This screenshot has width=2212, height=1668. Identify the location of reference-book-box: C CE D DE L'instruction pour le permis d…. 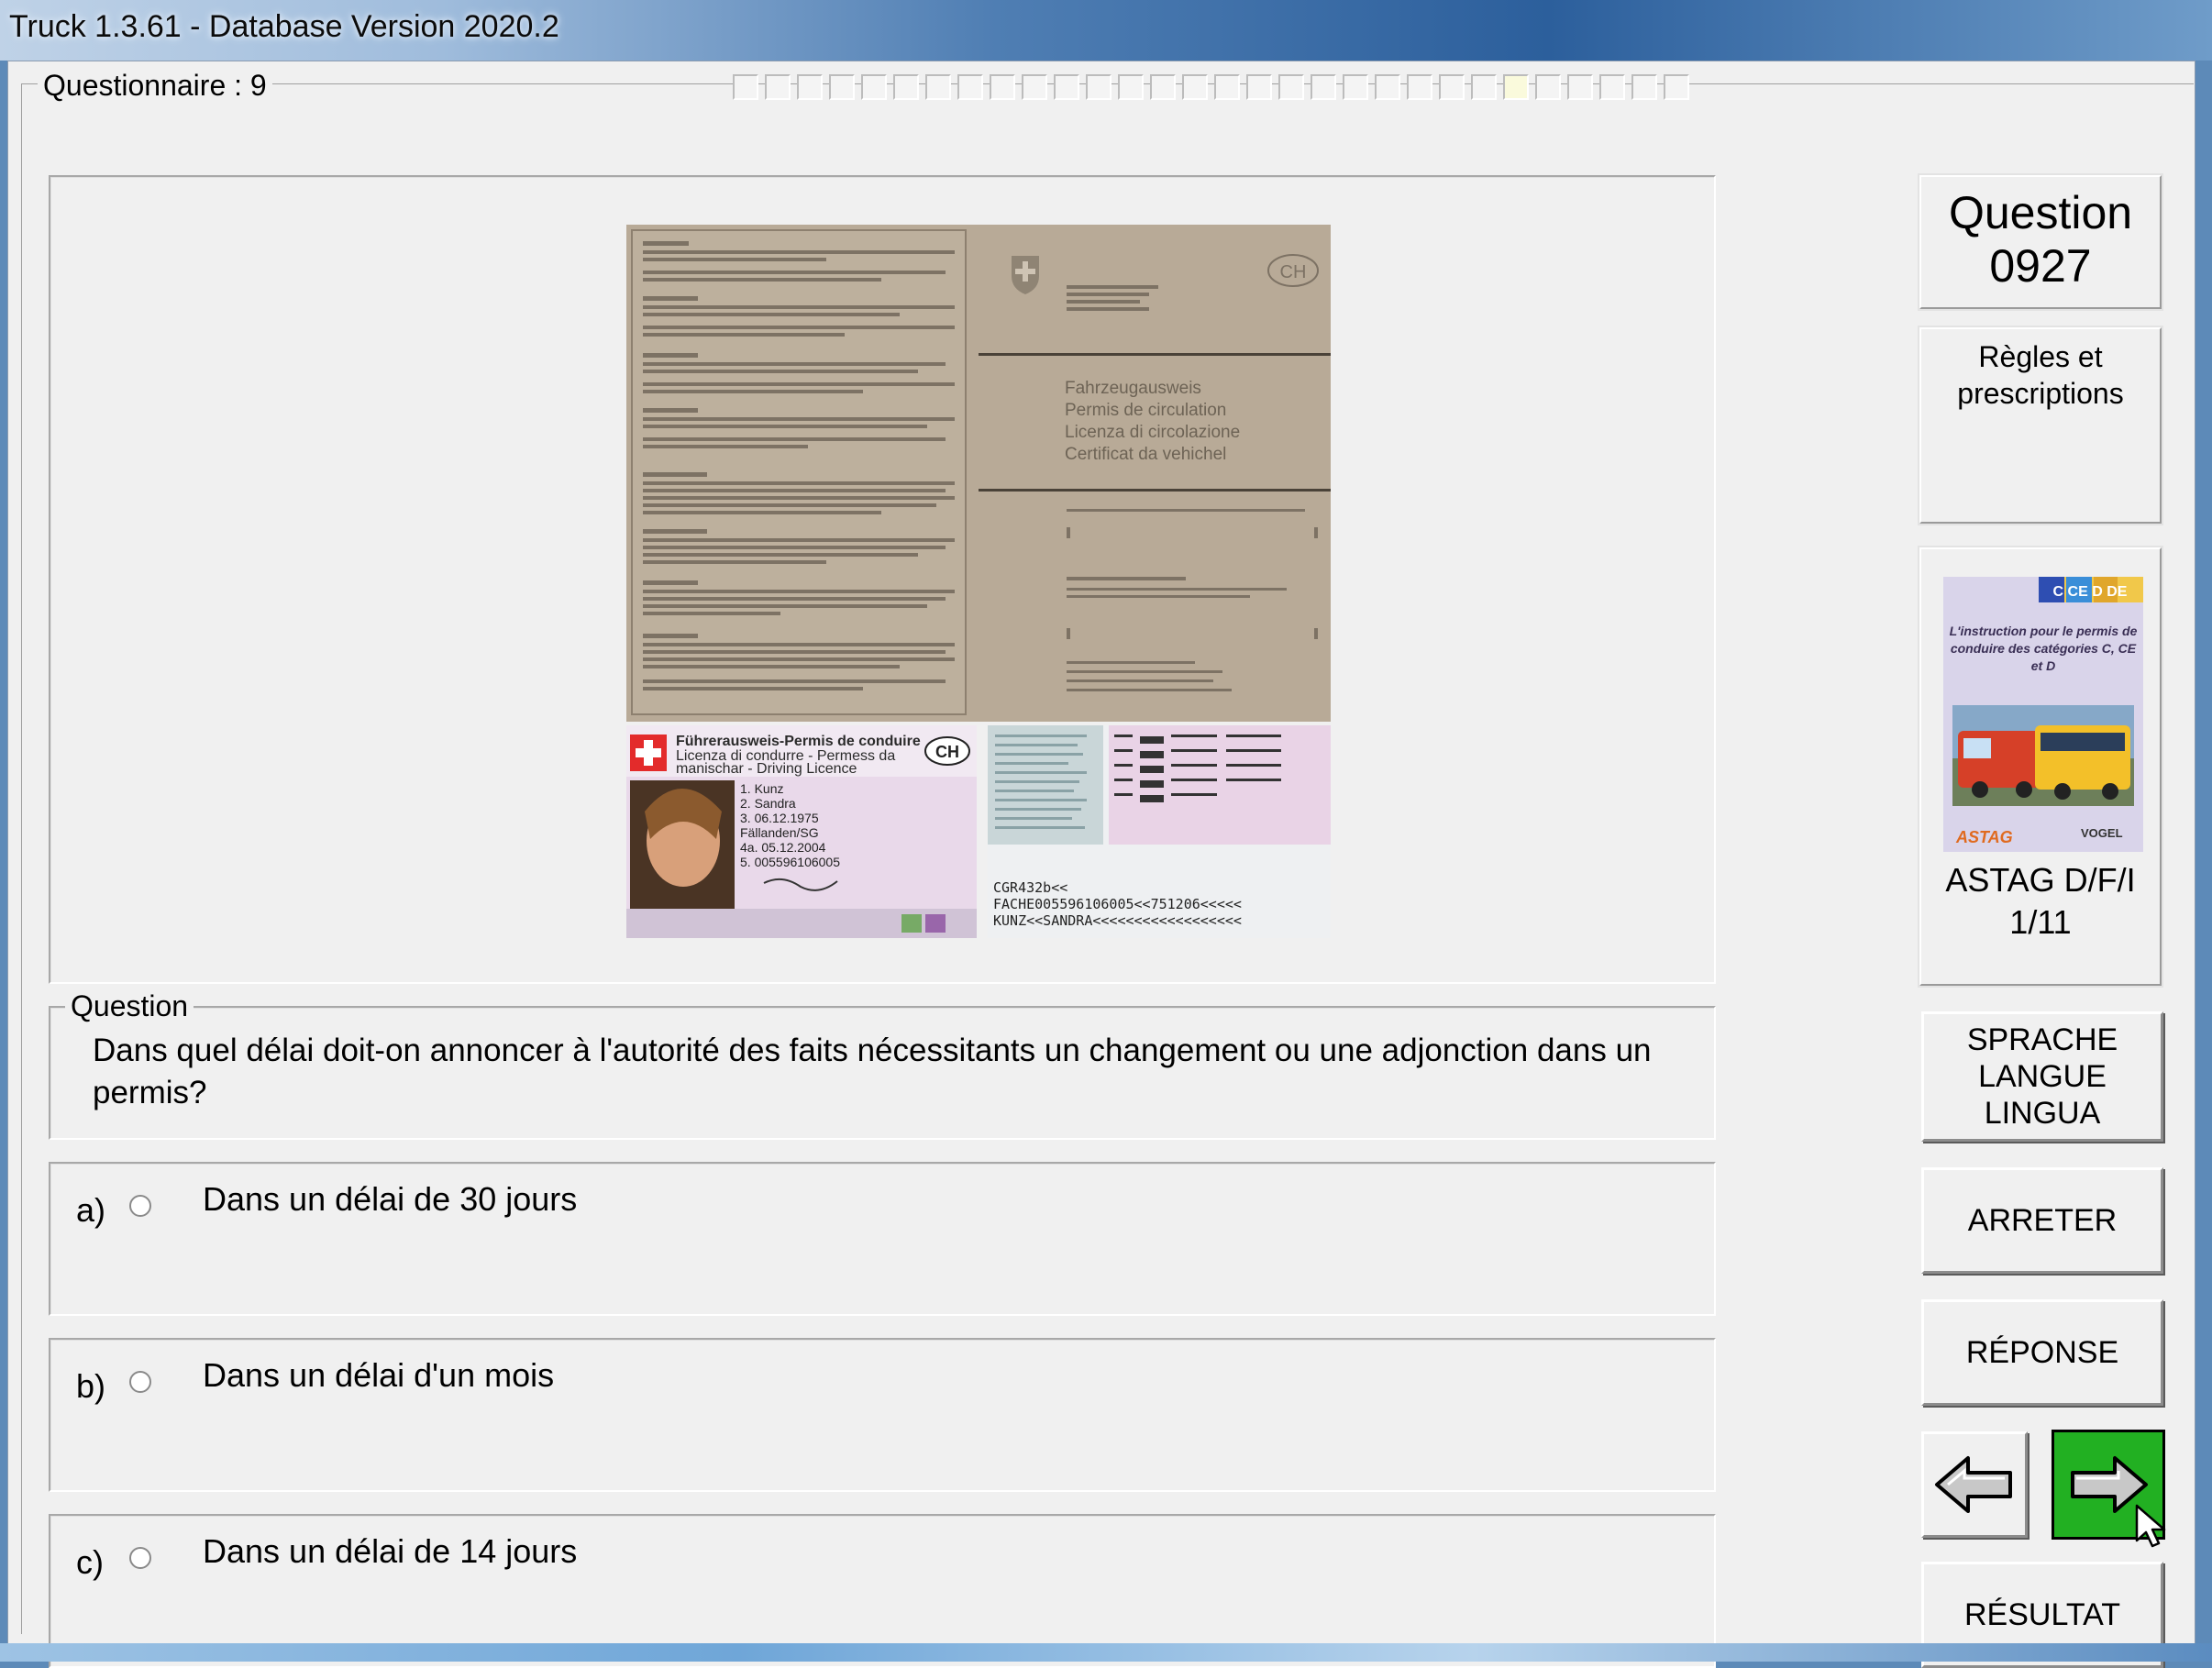
(2040, 767).